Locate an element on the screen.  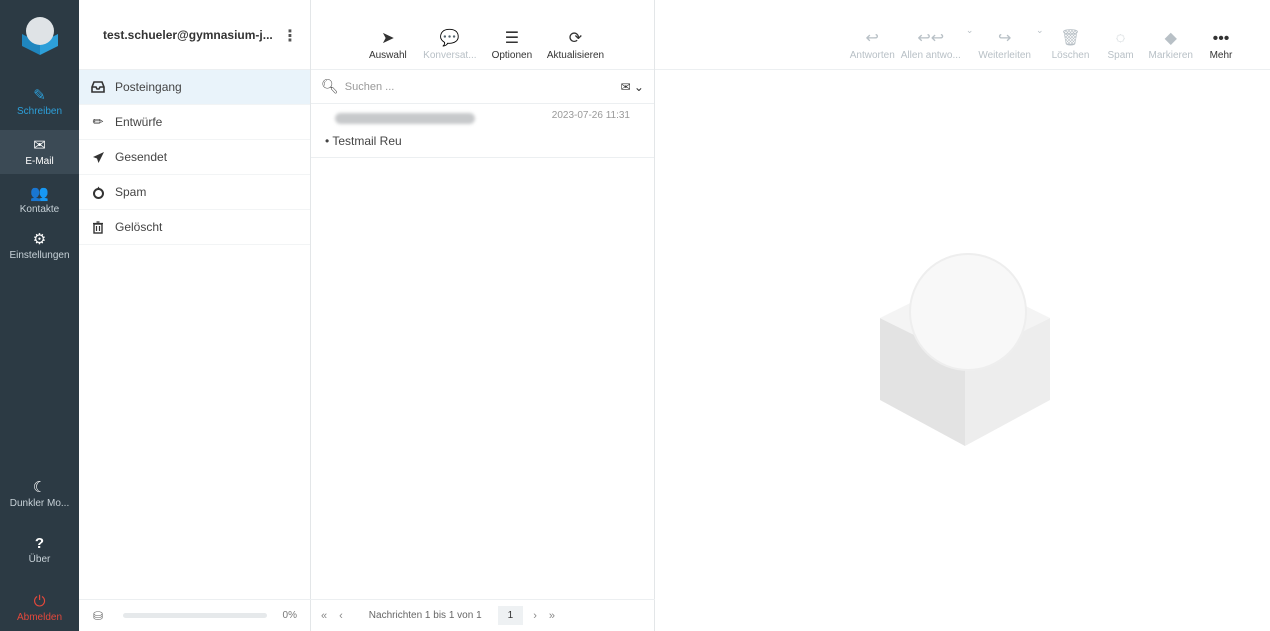
gear-icon: ⚙ is located at coordinates (39, 239).